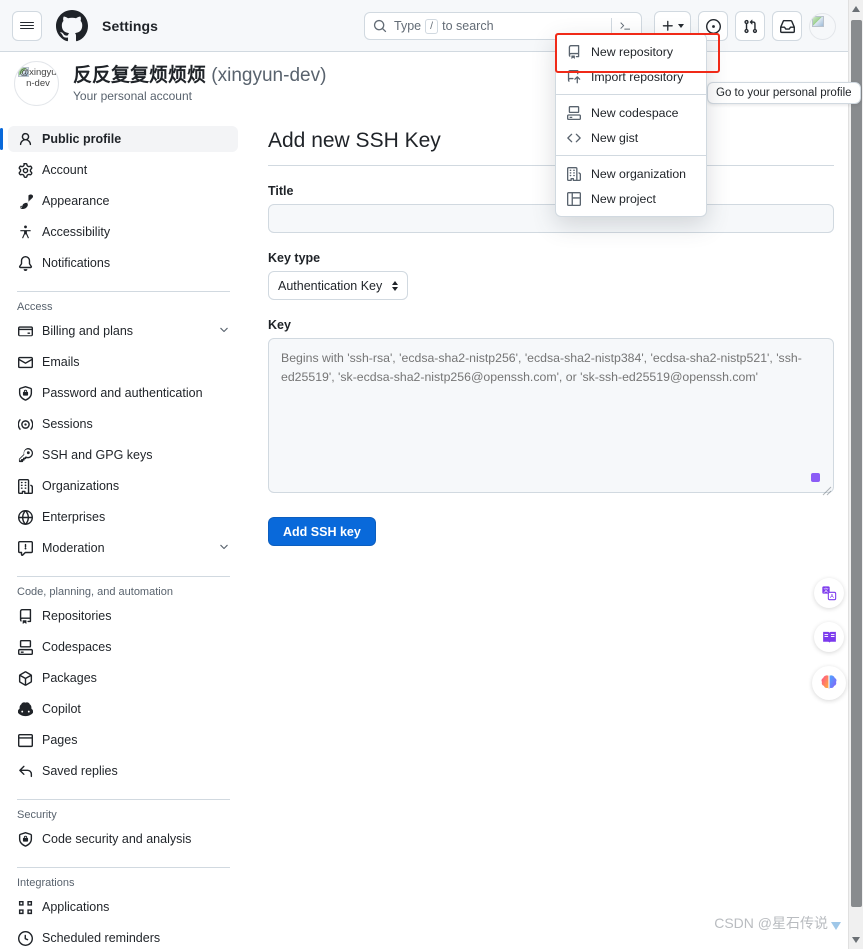 This screenshot has height=949, width=863. Describe the element at coordinates (25, 424) in the screenshot. I see `broadcast-icon` at that location.